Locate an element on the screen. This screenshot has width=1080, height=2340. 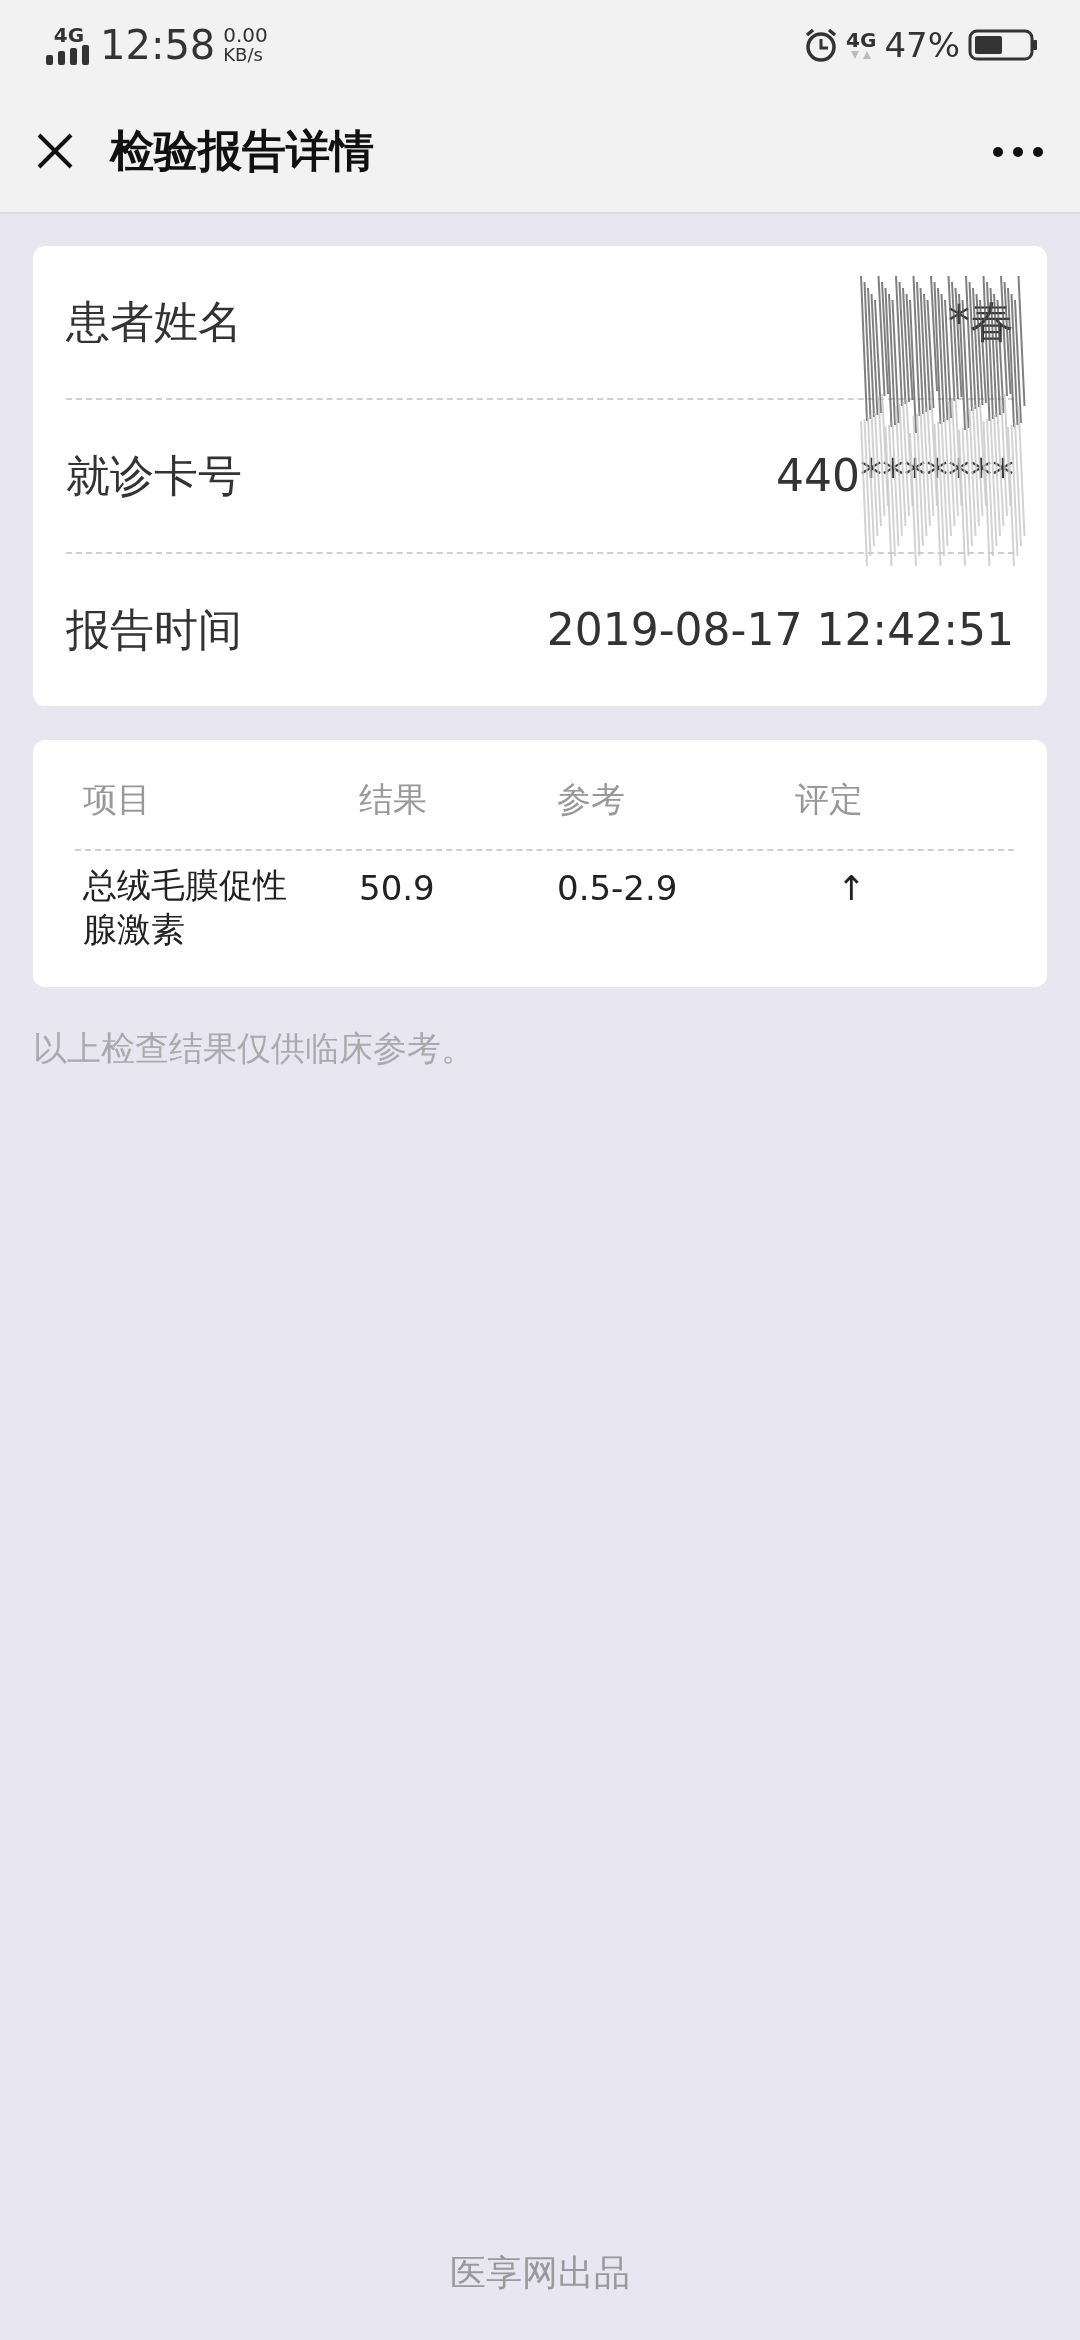
battery-percent: 47% is located at coordinates (922, 45).